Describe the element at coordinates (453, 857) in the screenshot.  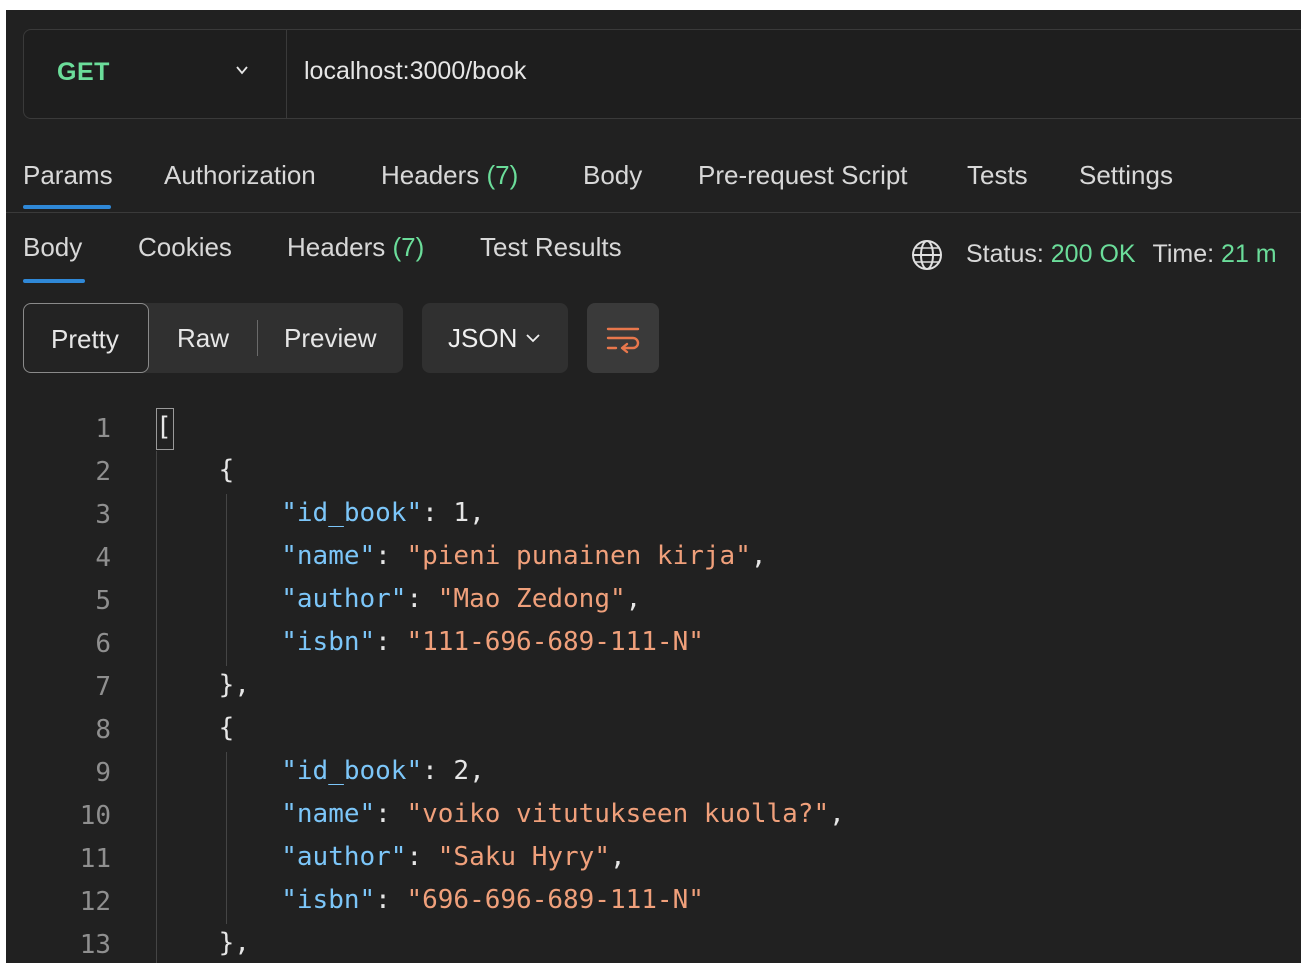
I see `code-text: "author": "Saku Hyry",` at that location.